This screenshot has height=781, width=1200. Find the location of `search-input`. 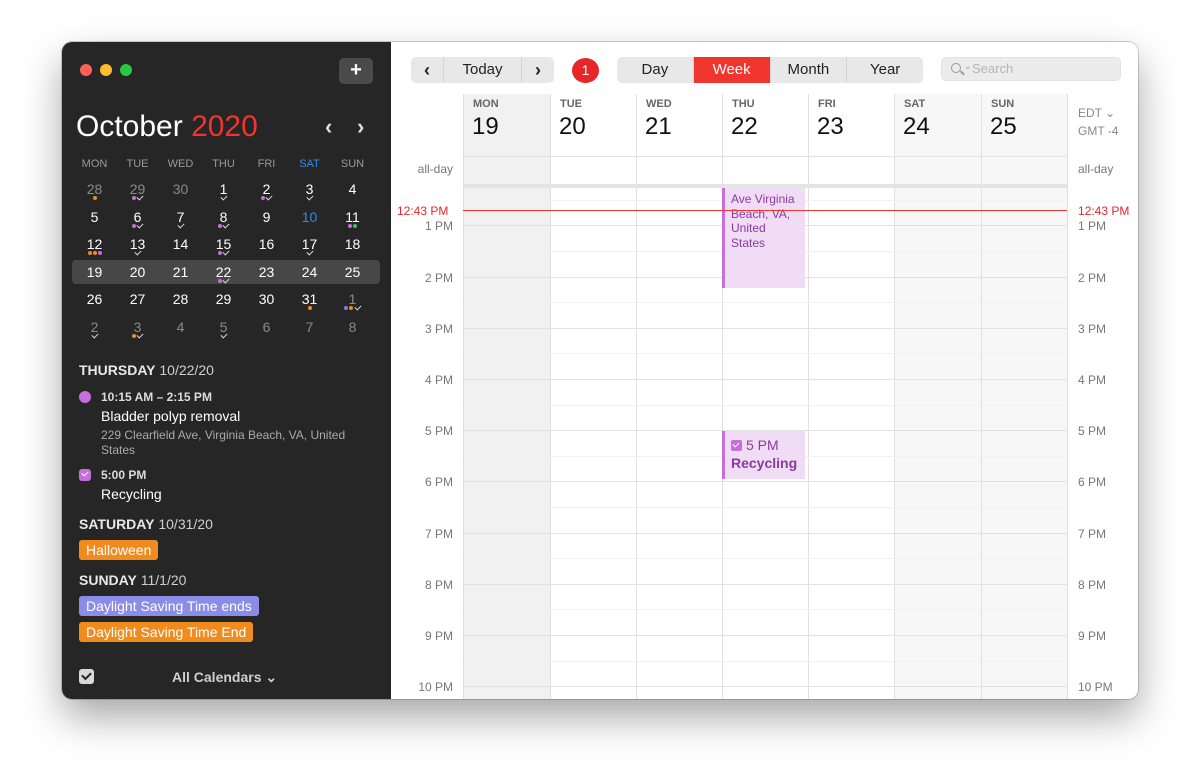

search-input is located at coordinates (1042, 68).